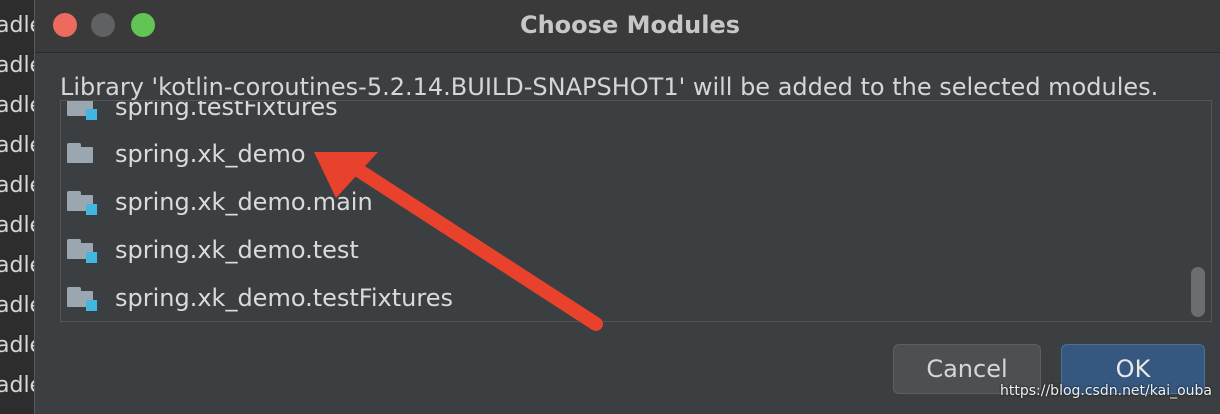  What do you see at coordinates (616, 202) in the screenshot?
I see `module-list-item: spring.xk_demo.main` at bounding box center [616, 202].